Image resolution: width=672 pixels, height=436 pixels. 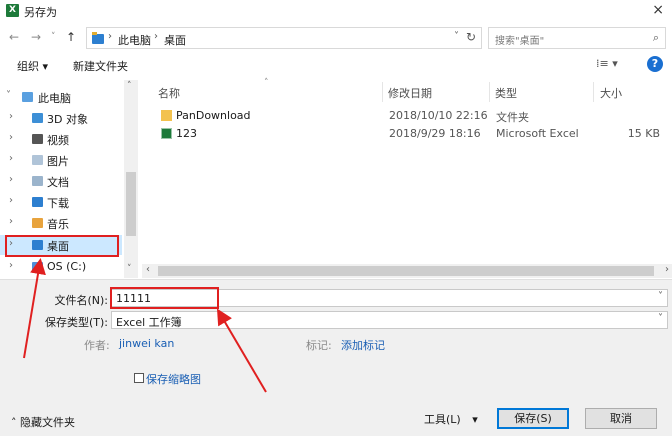 I want to click on tools-menu: 工具(L) ▾, so click(x=451, y=419).